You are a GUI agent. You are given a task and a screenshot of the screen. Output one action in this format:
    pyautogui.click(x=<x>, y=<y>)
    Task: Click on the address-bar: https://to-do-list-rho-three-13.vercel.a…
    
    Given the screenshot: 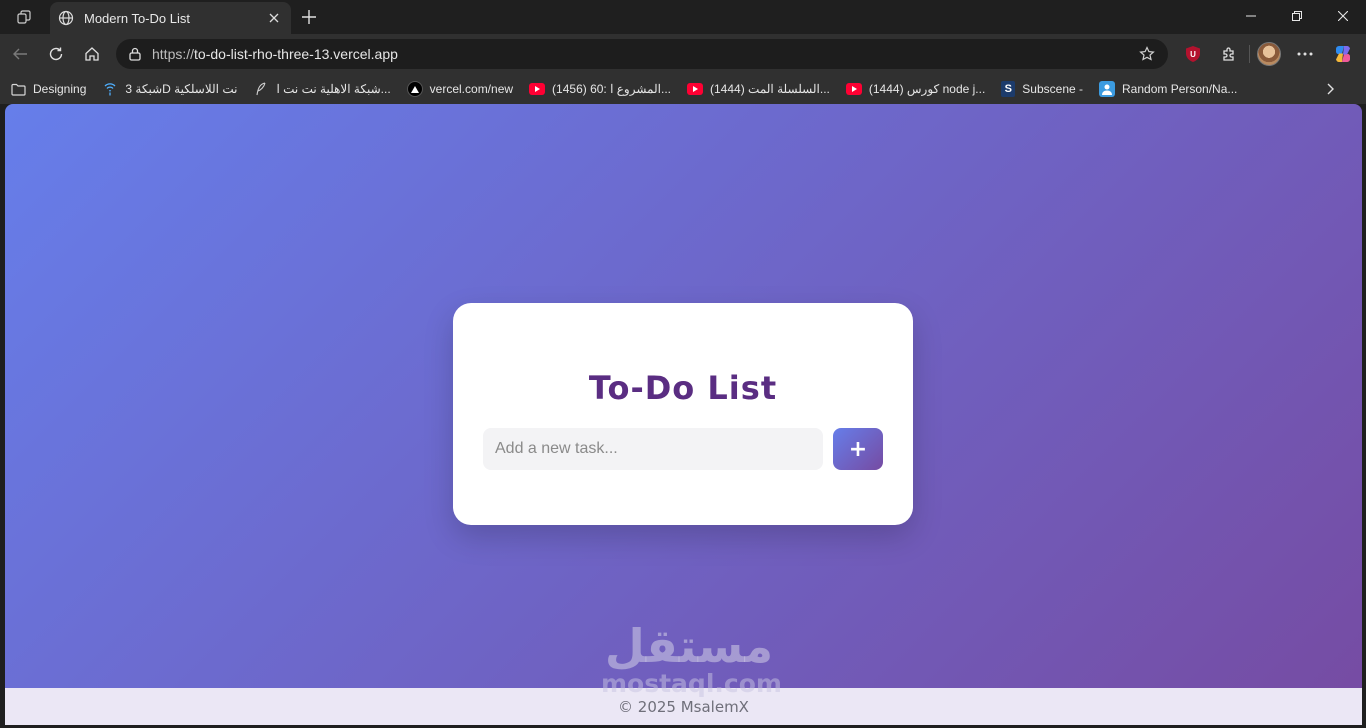 What is the action you would take?
    pyautogui.click(x=642, y=54)
    